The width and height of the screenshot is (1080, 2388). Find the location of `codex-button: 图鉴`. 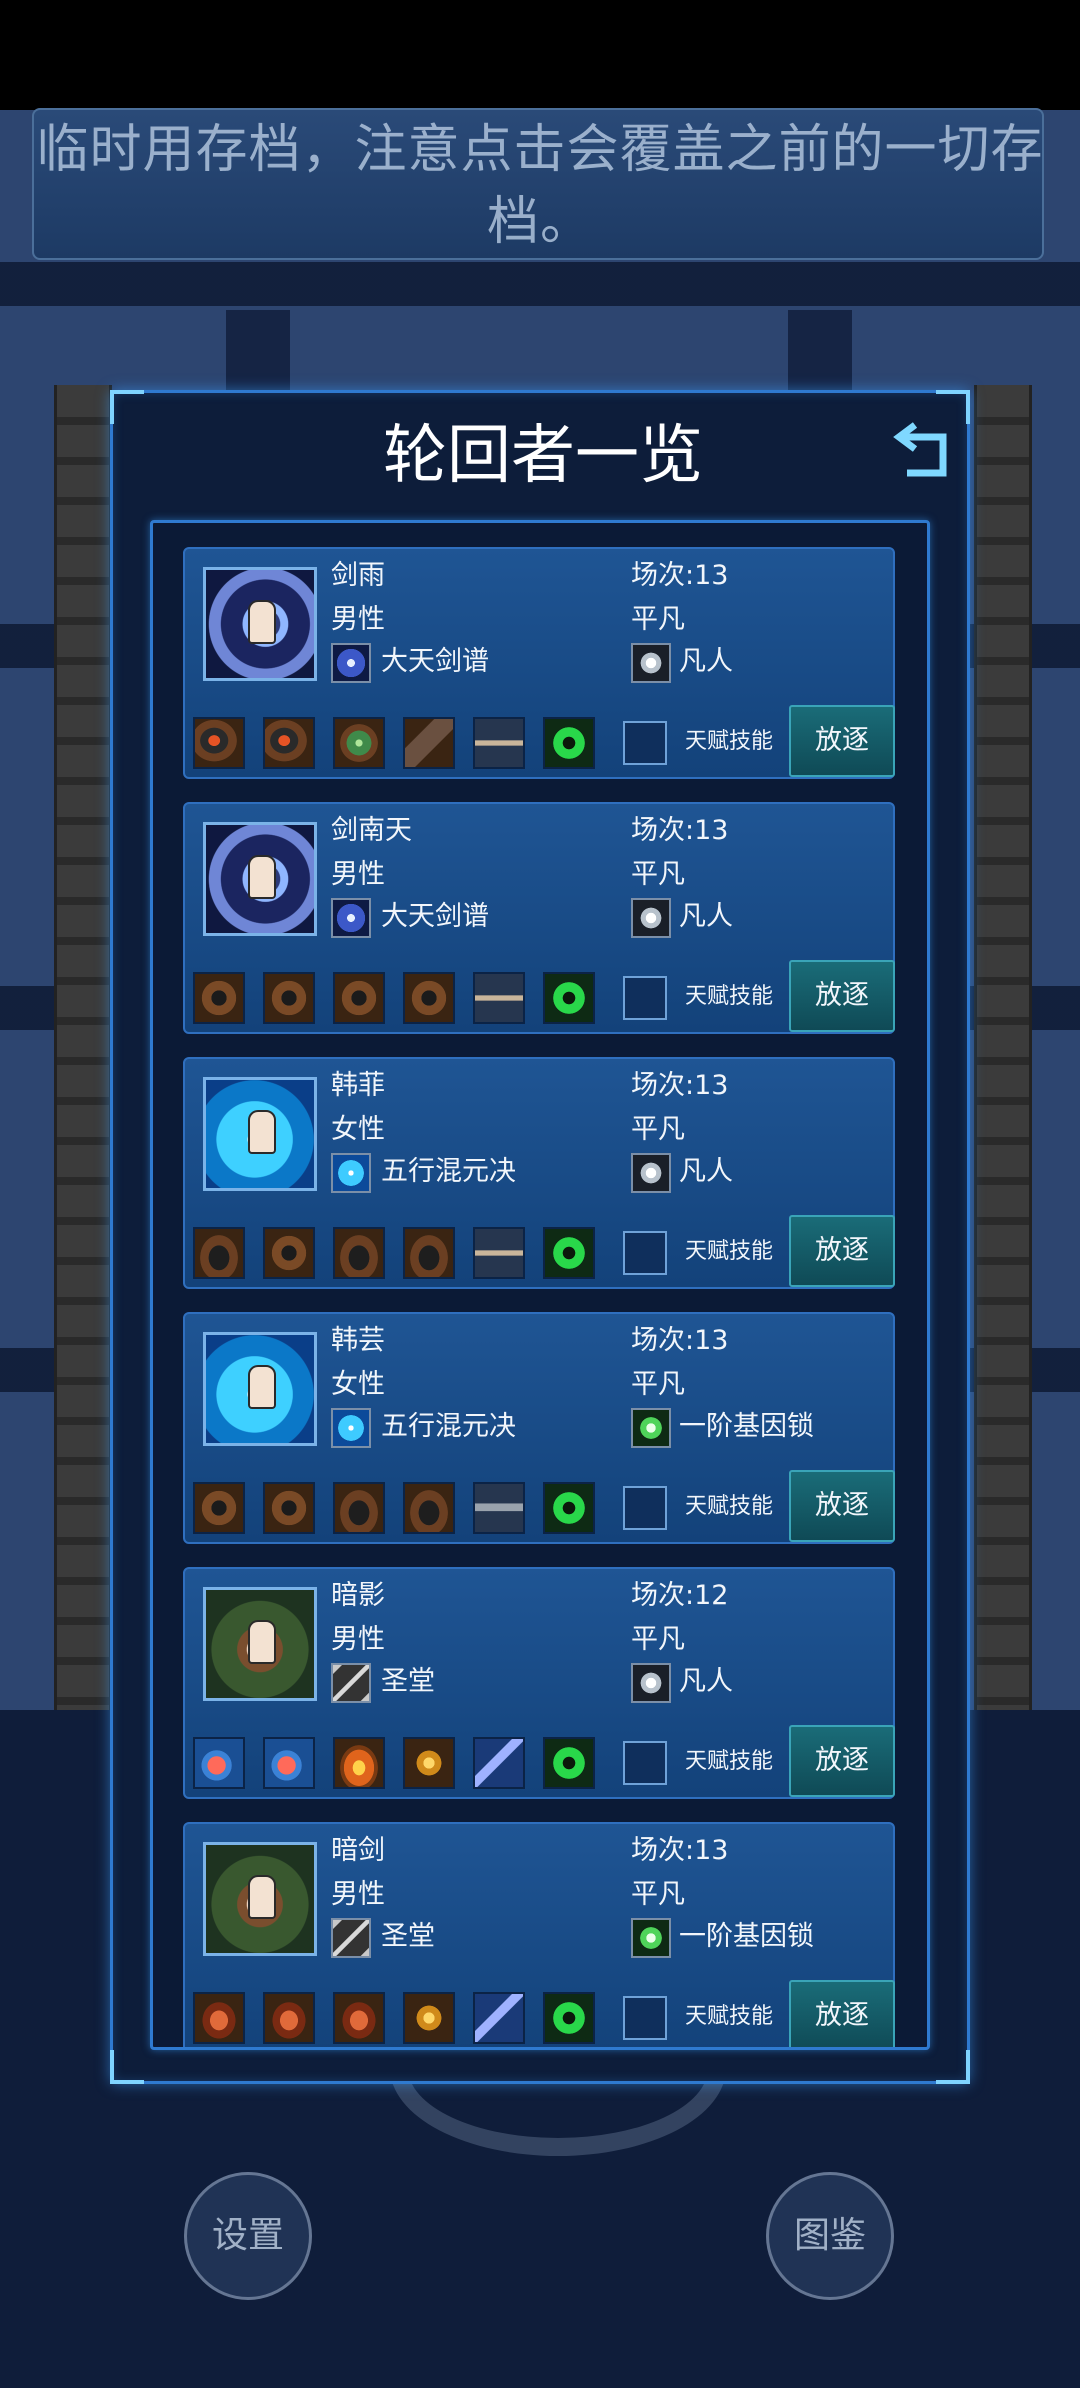

codex-button: 图鉴 is located at coordinates (830, 2236).